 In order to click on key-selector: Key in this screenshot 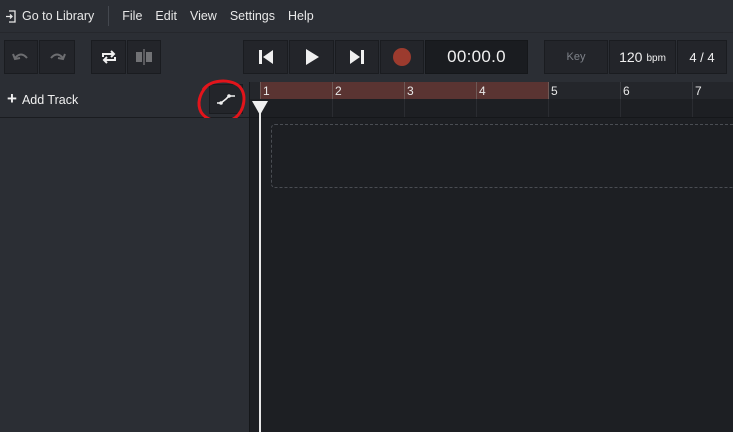, I will do `click(576, 57)`.